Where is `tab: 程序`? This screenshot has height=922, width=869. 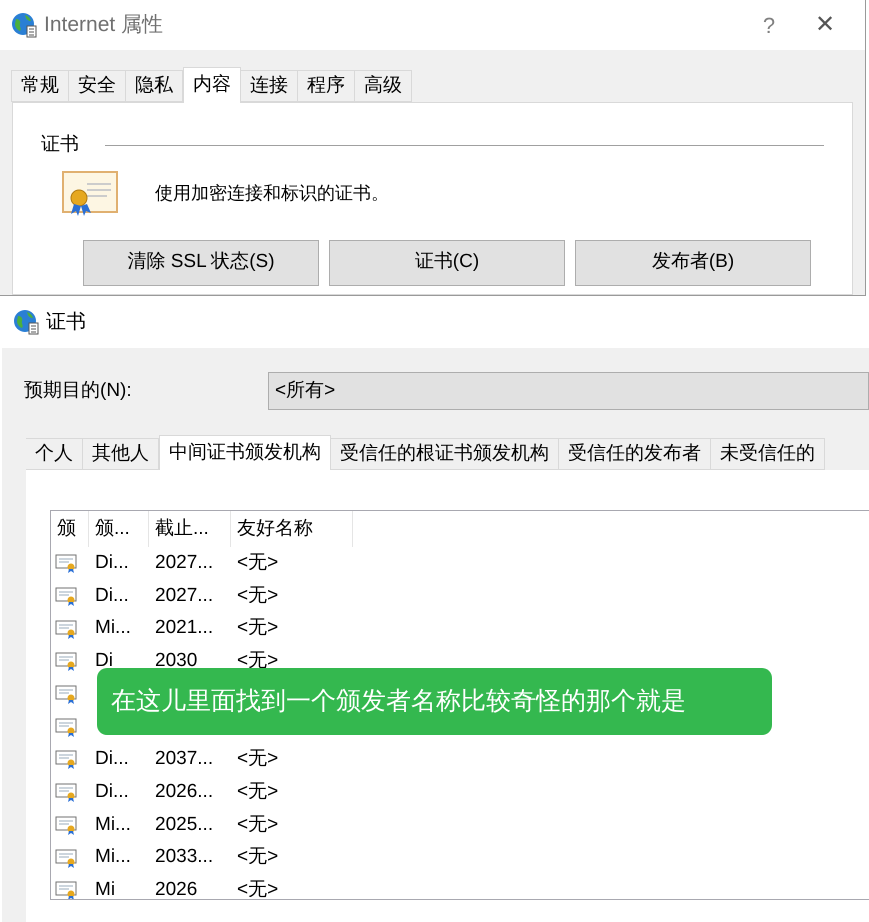 tab: 程序 is located at coordinates (326, 86).